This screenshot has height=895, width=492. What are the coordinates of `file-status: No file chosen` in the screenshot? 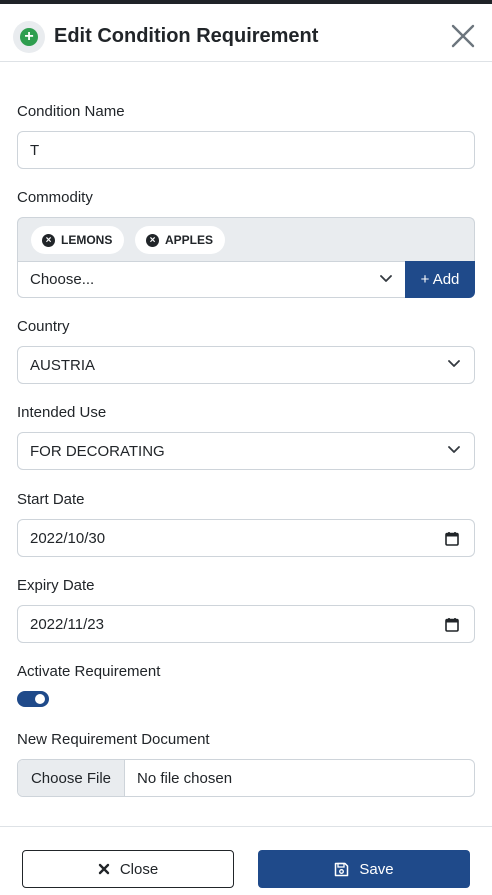 It's located at (185, 778).